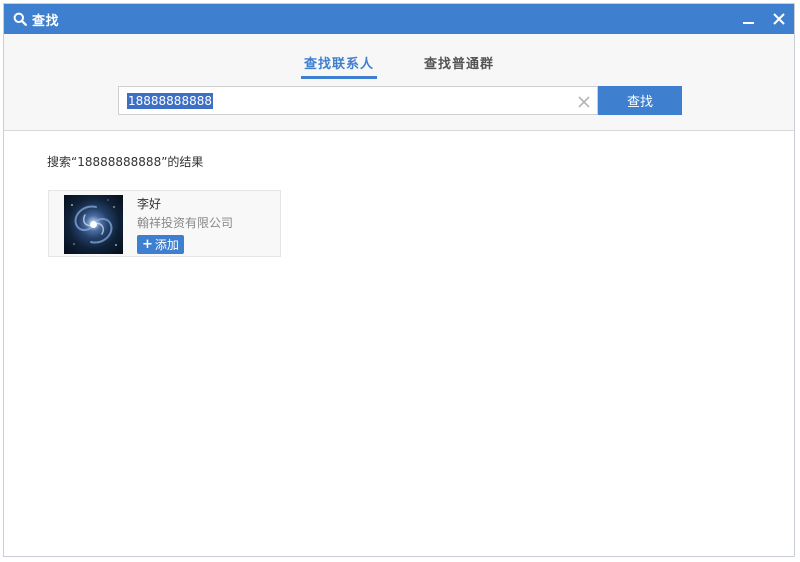  I want to click on result-card: 李好 翰祥投资有限公司 + 添加, so click(164, 223).